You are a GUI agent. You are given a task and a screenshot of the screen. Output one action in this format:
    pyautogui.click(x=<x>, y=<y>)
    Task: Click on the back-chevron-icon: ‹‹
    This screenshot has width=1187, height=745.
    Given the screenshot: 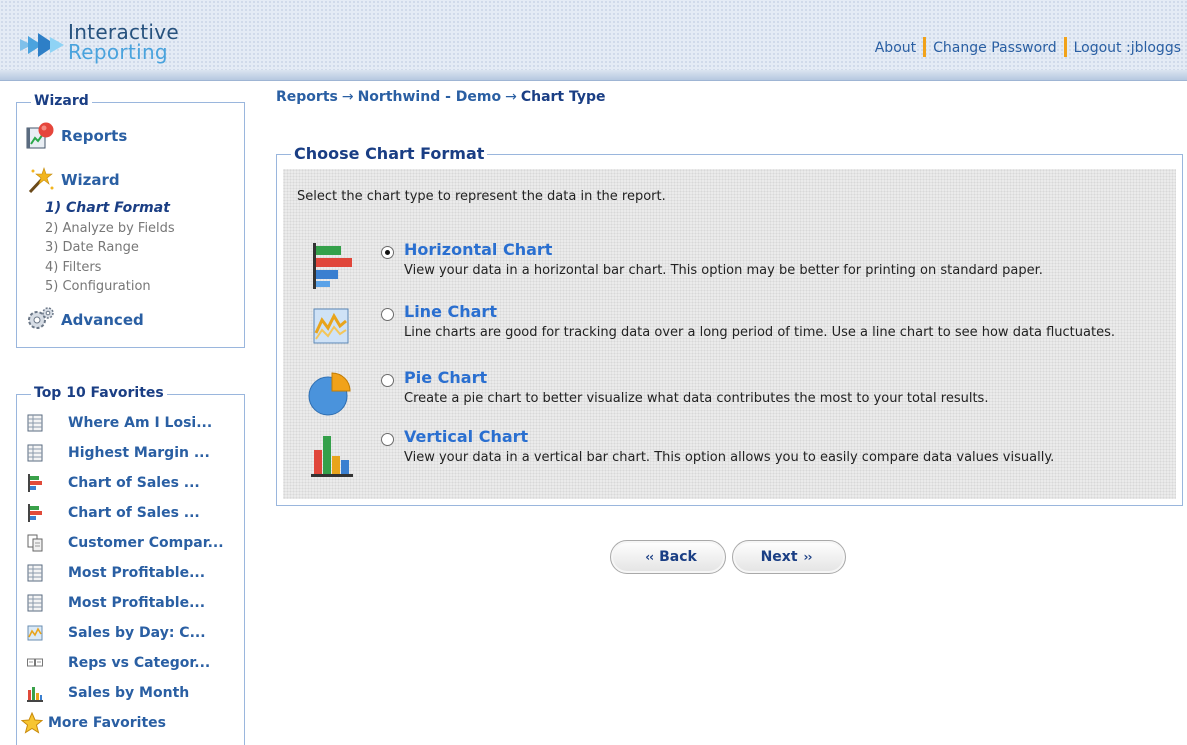 What is the action you would take?
    pyautogui.click(x=649, y=557)
    